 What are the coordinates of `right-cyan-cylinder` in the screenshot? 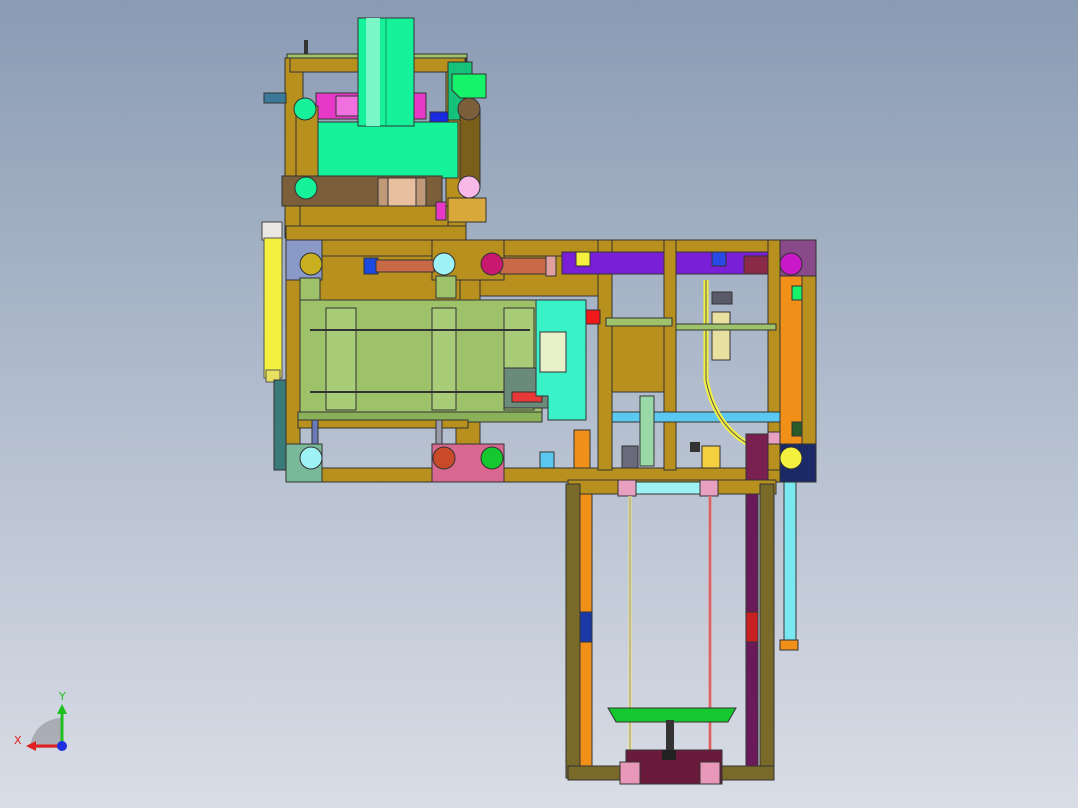 It's located at (789, 566).